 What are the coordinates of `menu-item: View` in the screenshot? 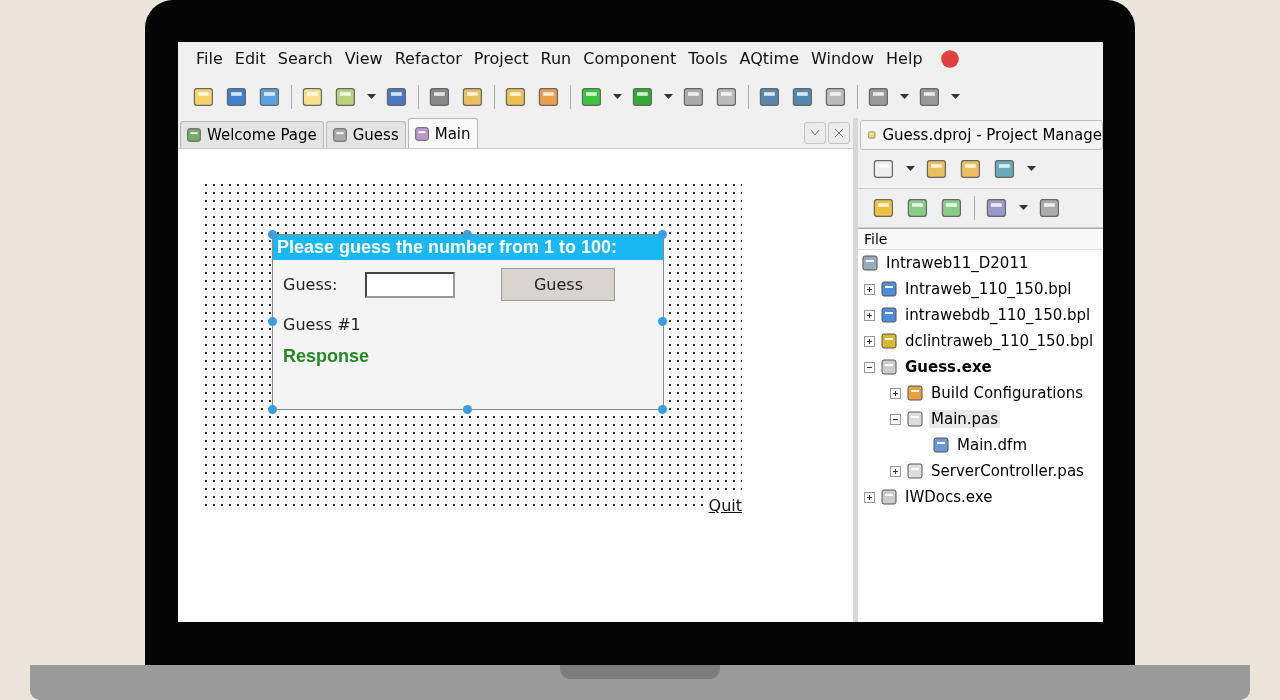 It's located at (365, 58).